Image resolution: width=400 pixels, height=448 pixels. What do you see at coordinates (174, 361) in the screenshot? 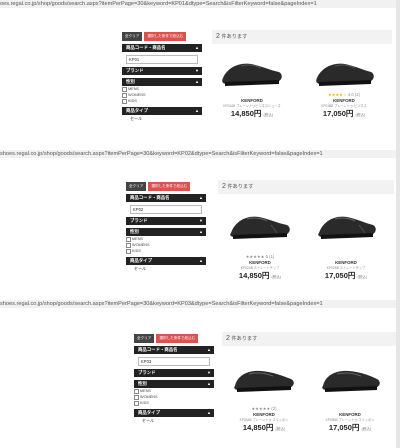
I see `keyword-input: KP03` at bounding box center [174, 361].